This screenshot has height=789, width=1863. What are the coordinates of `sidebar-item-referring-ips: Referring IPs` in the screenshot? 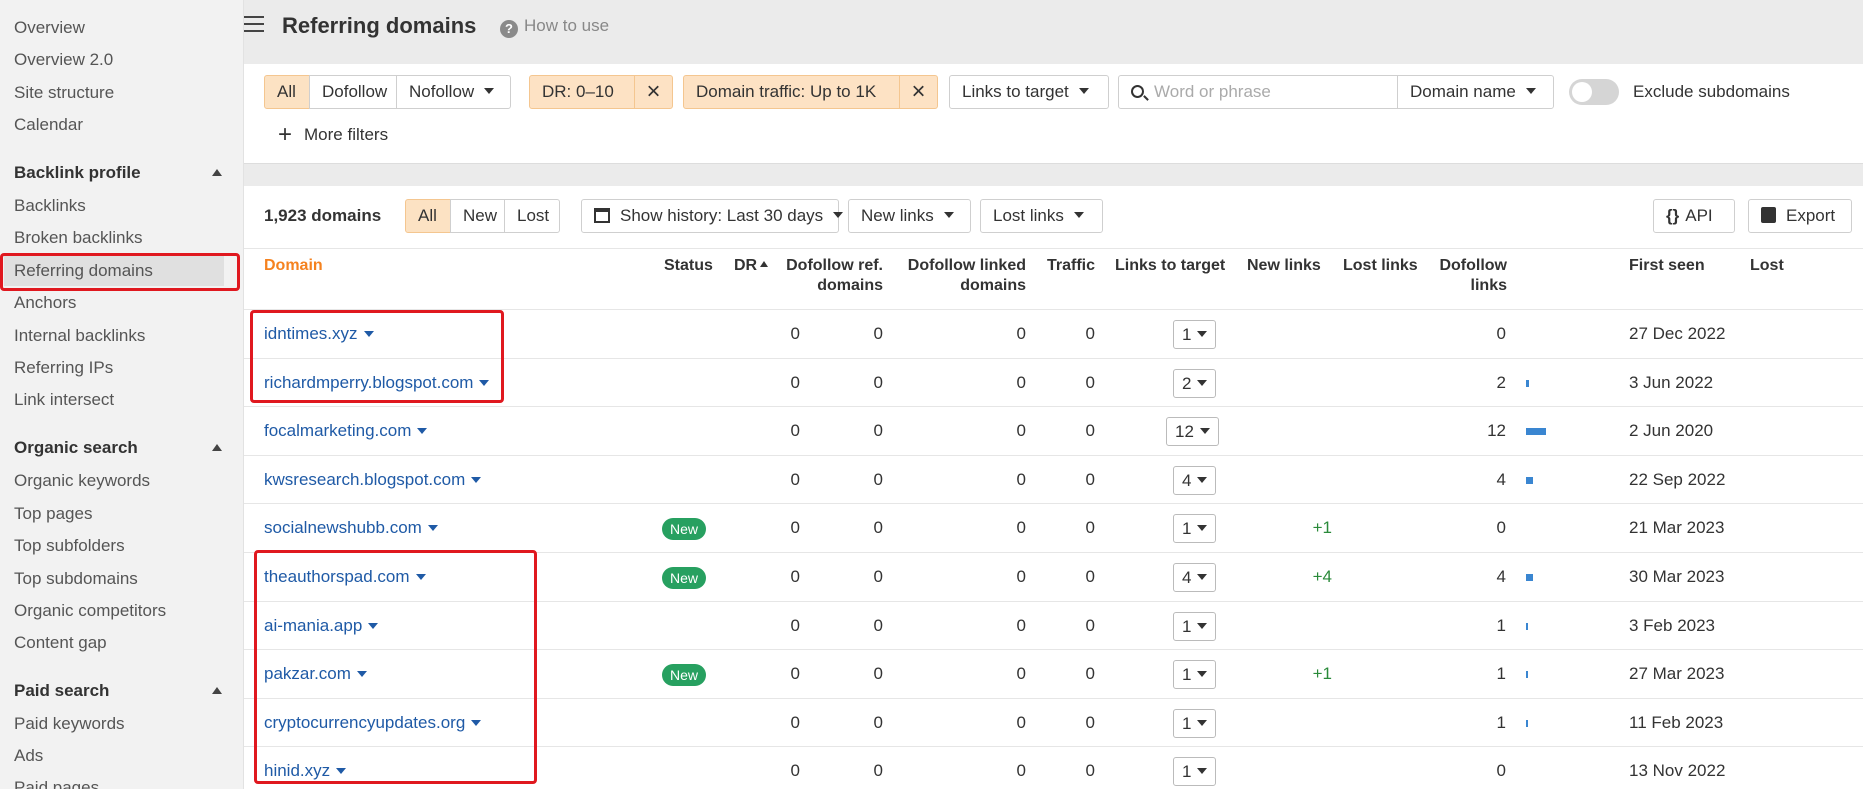 It's located at (63, 368).